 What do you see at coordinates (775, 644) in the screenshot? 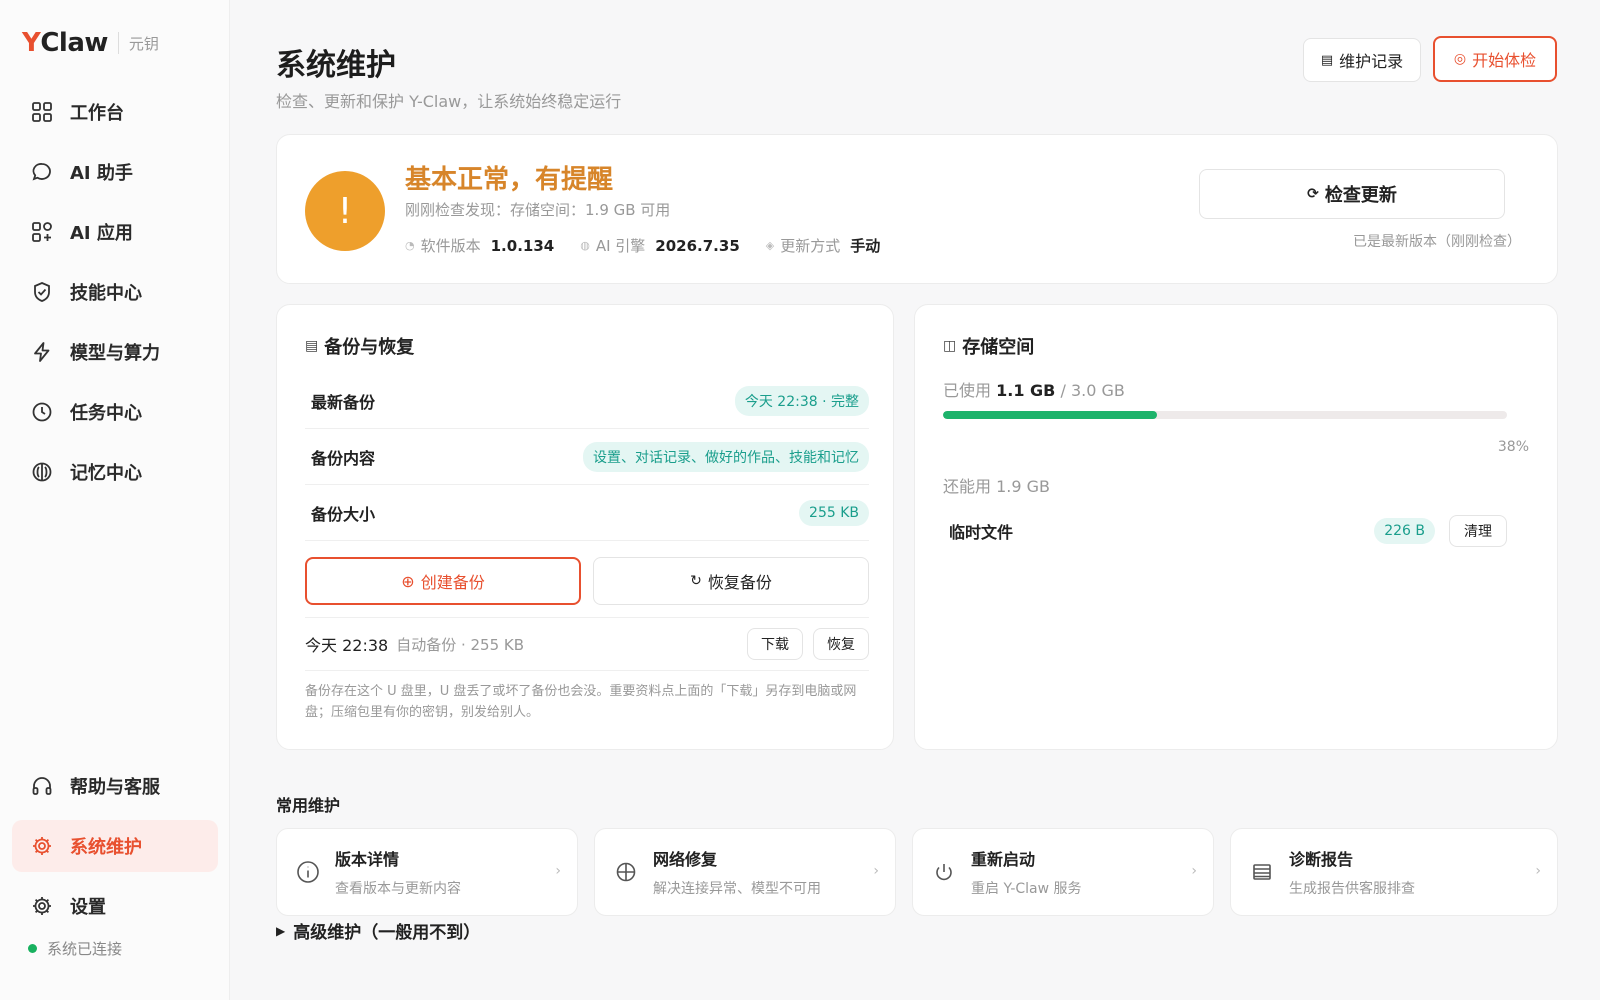
I see `download-button: 下载` at bounding box center [775, 644].